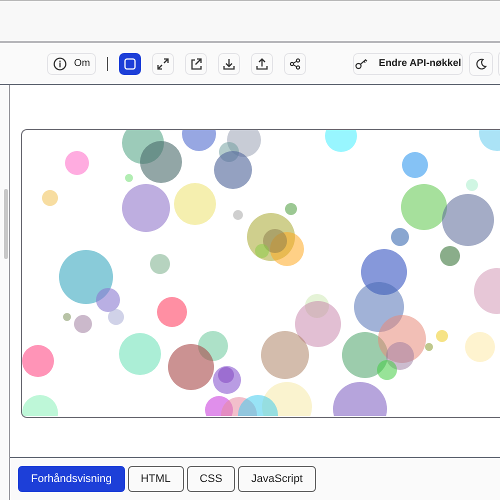 This screenshot has width=500, height=500. What do you see at coordinates (211, 479) in the screenshot?
I see `tab: CSS` at bounding box center [211, 479].